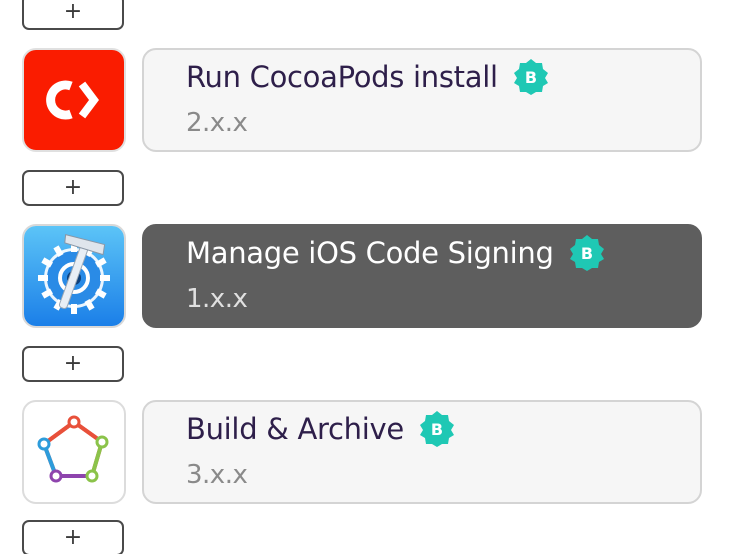  I want to click on code-signing-gear-icon, so click(74, 276).